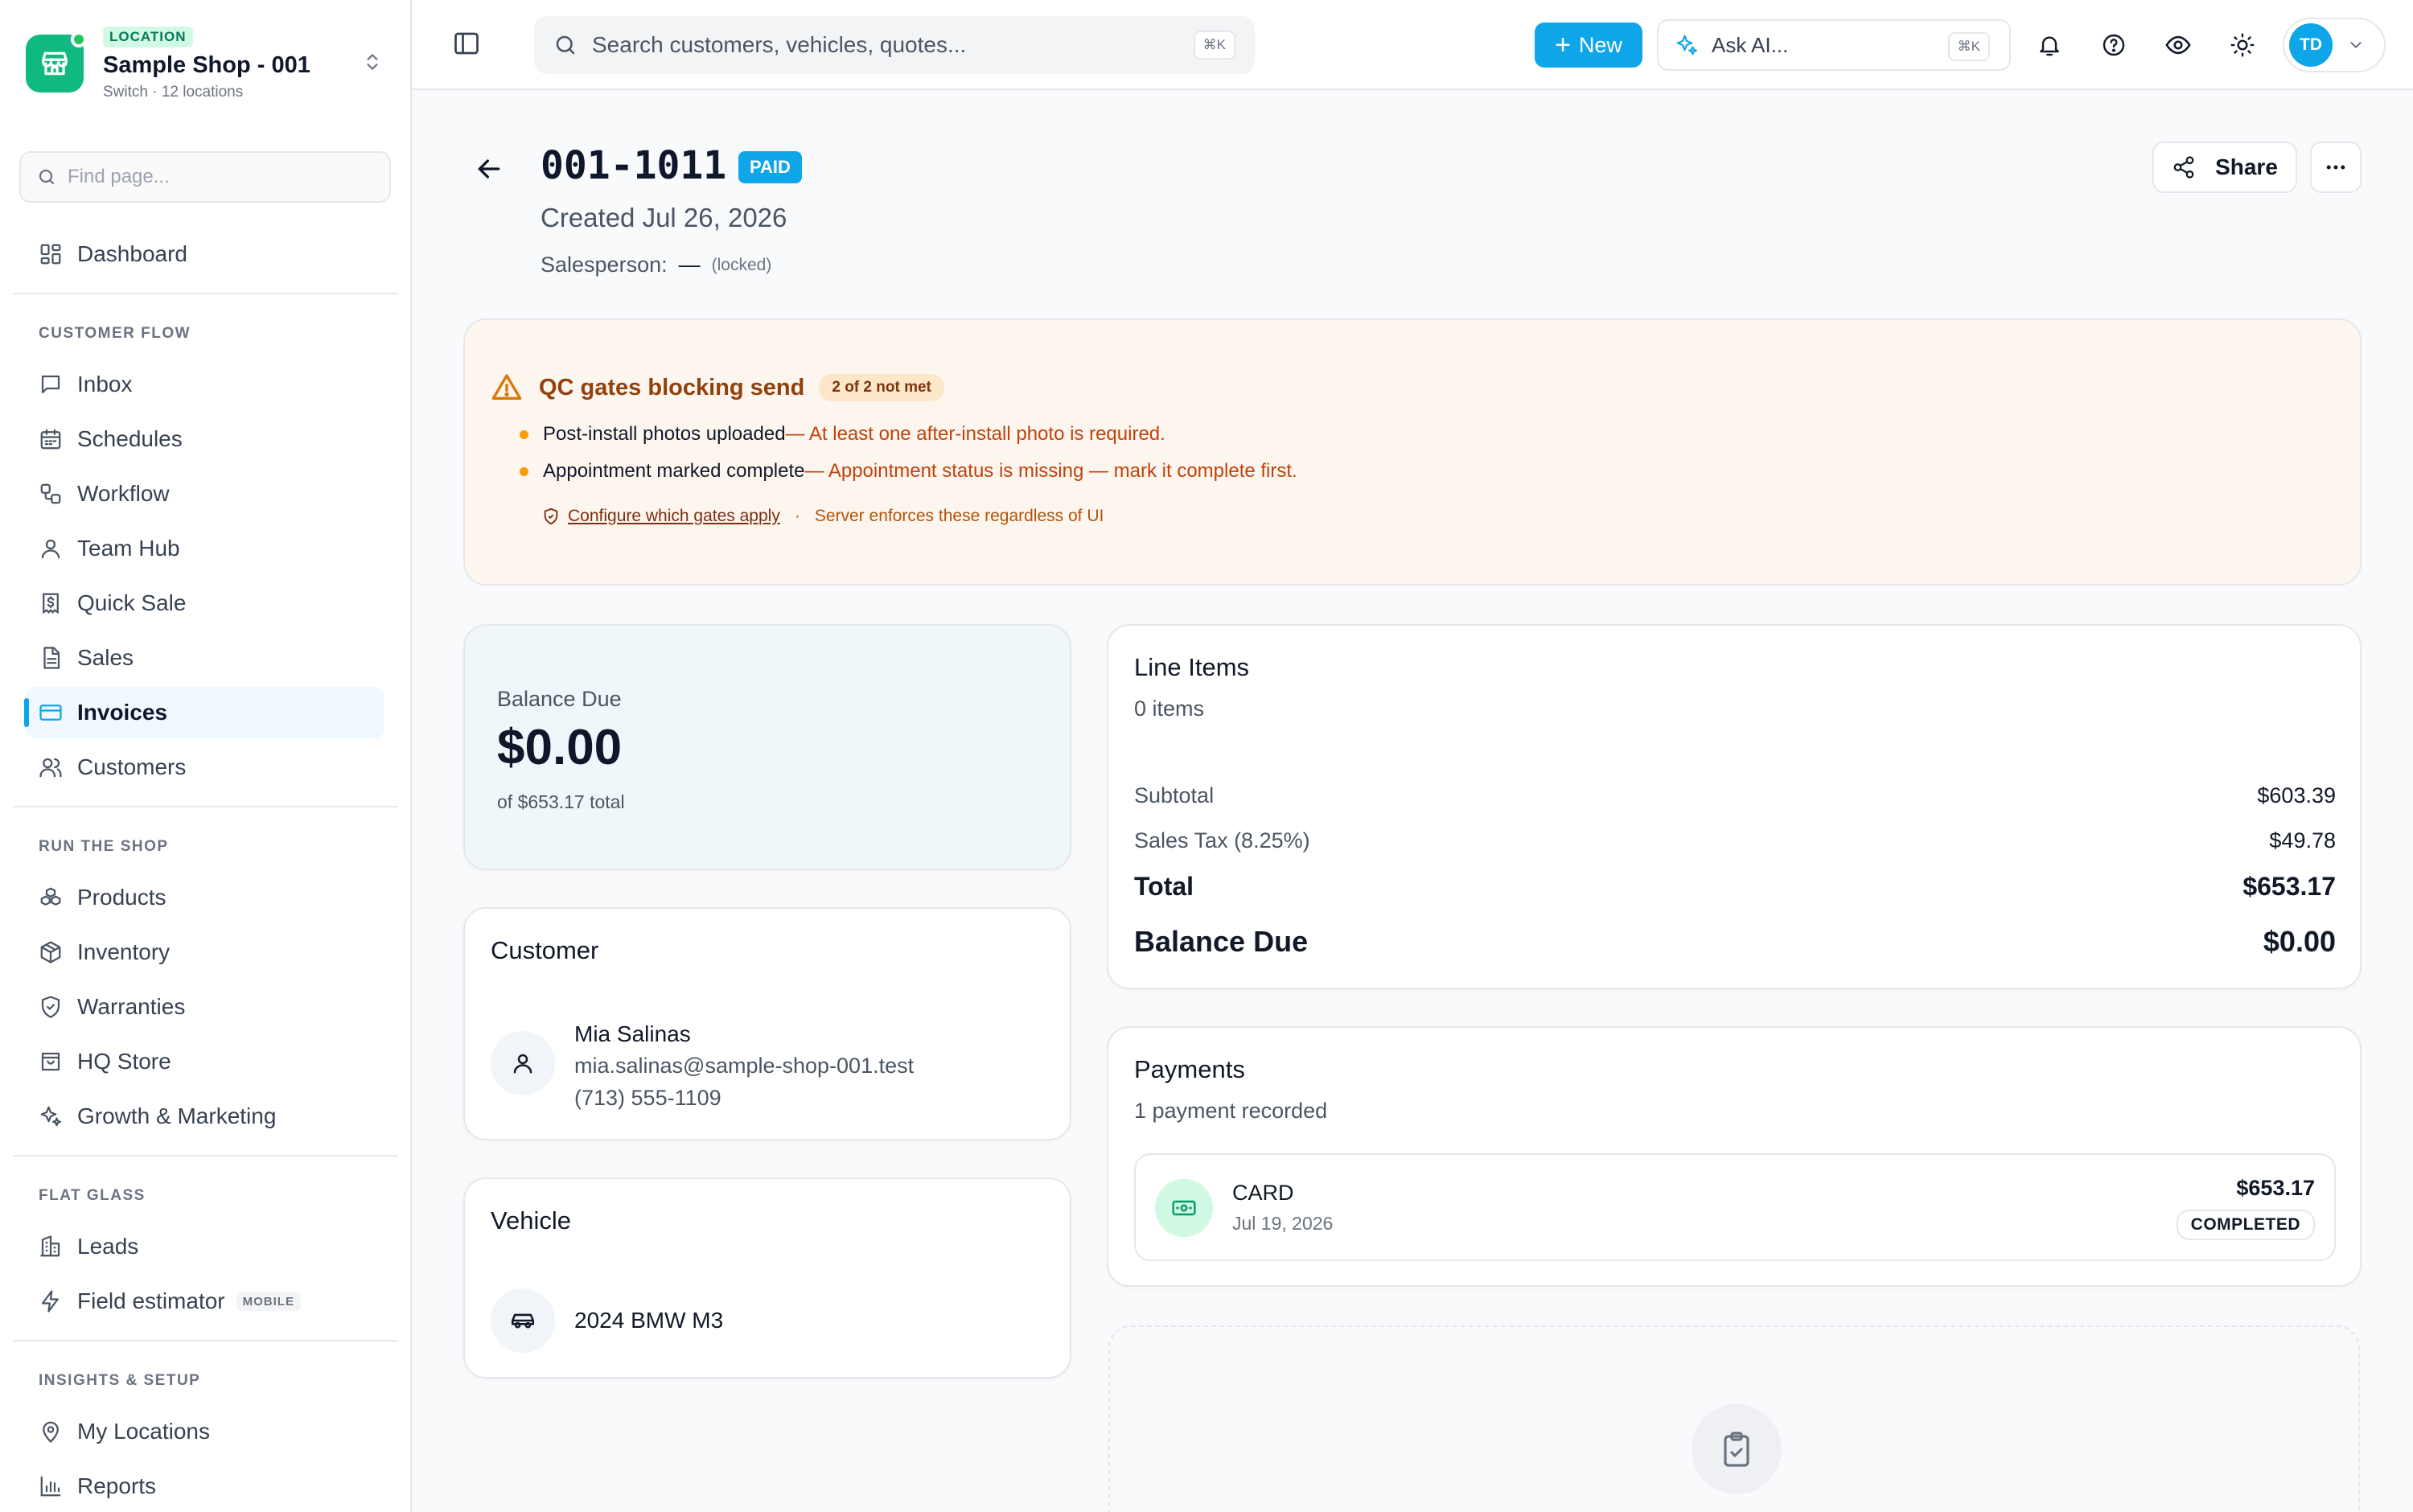  Describe the element at coordinates (2178, 45) in the screenshot. I see `eye-icon` at that location.